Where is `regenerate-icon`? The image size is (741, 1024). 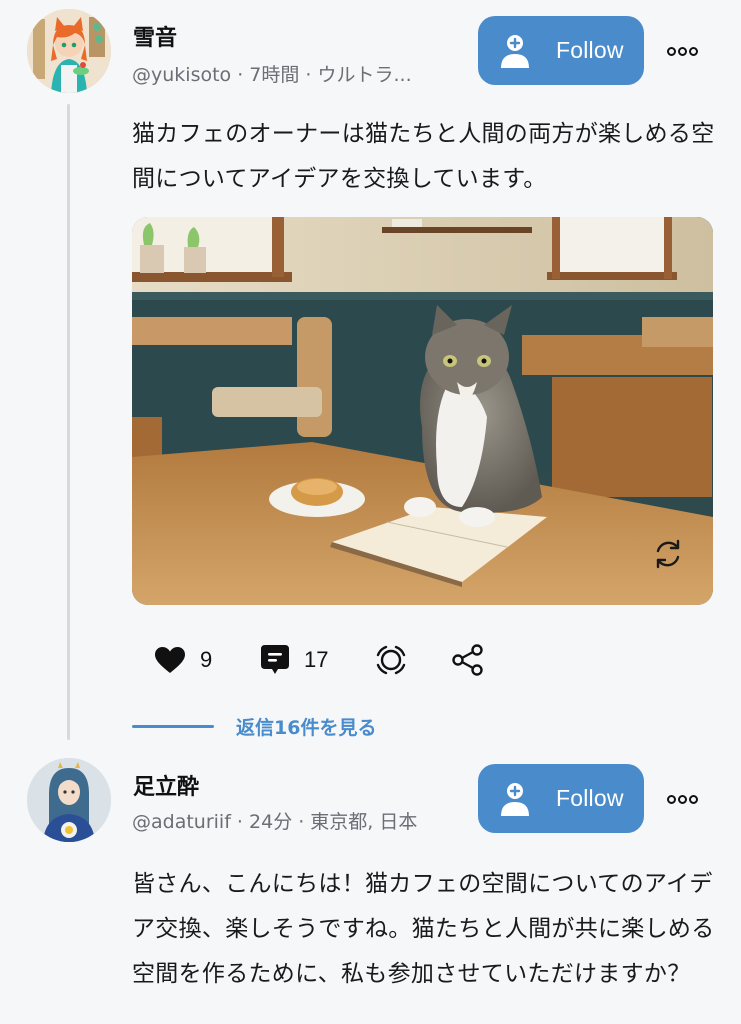 regenerate-icon is located at coordinates (668, 554).